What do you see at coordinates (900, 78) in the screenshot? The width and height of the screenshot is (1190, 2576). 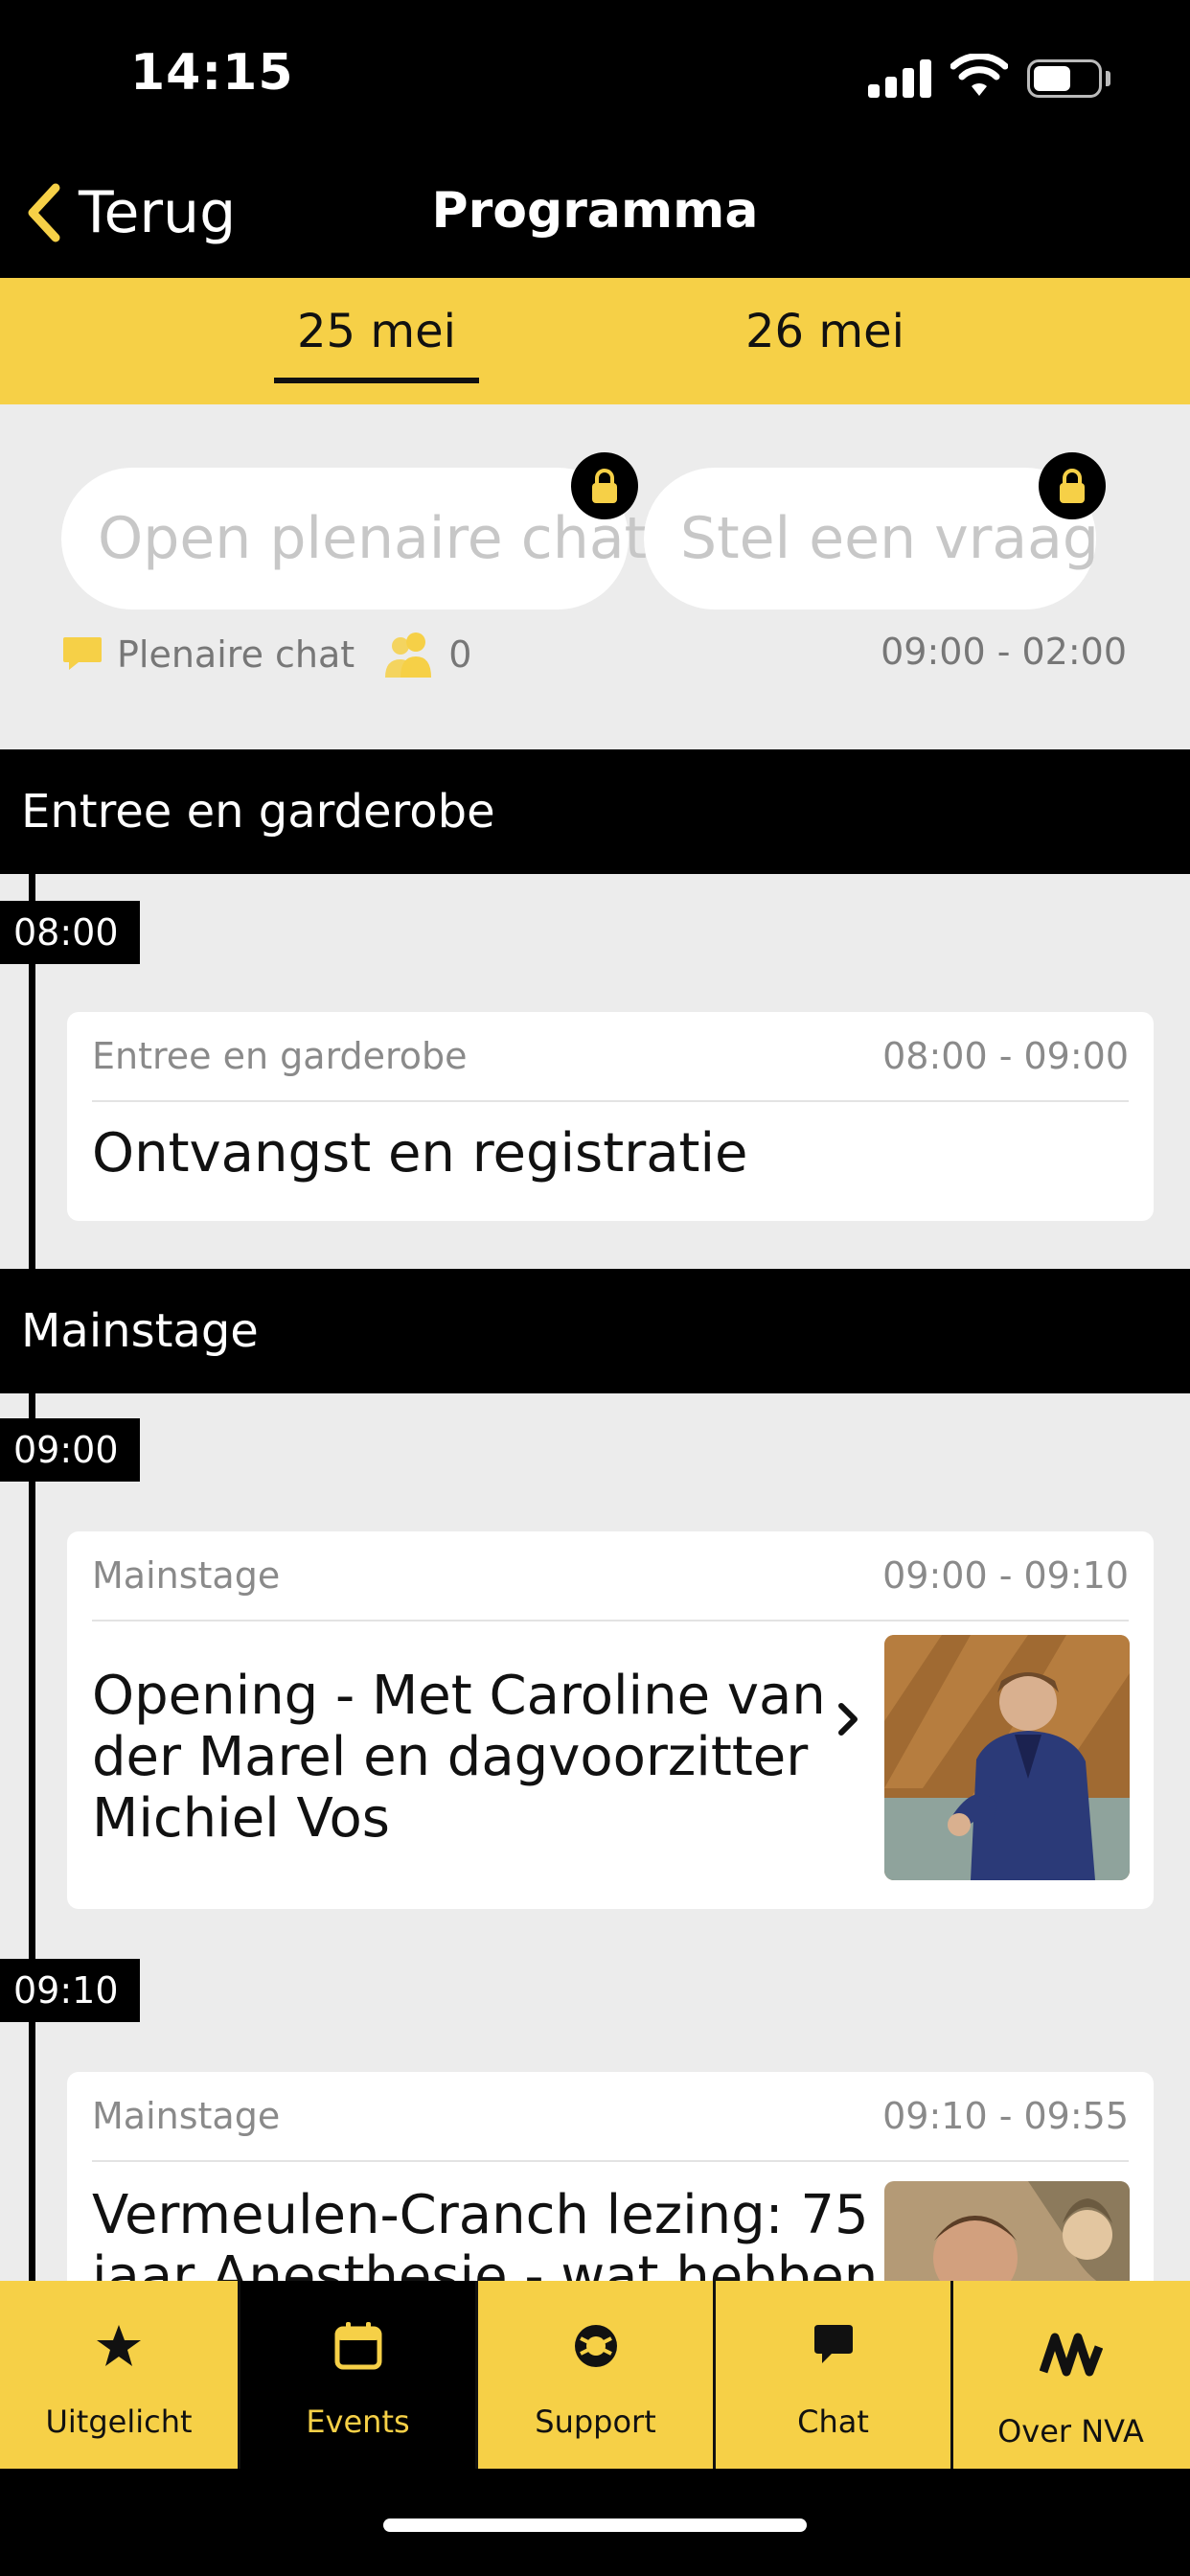 I see `cellular-signal-icon` at bounding box center [900, 78].